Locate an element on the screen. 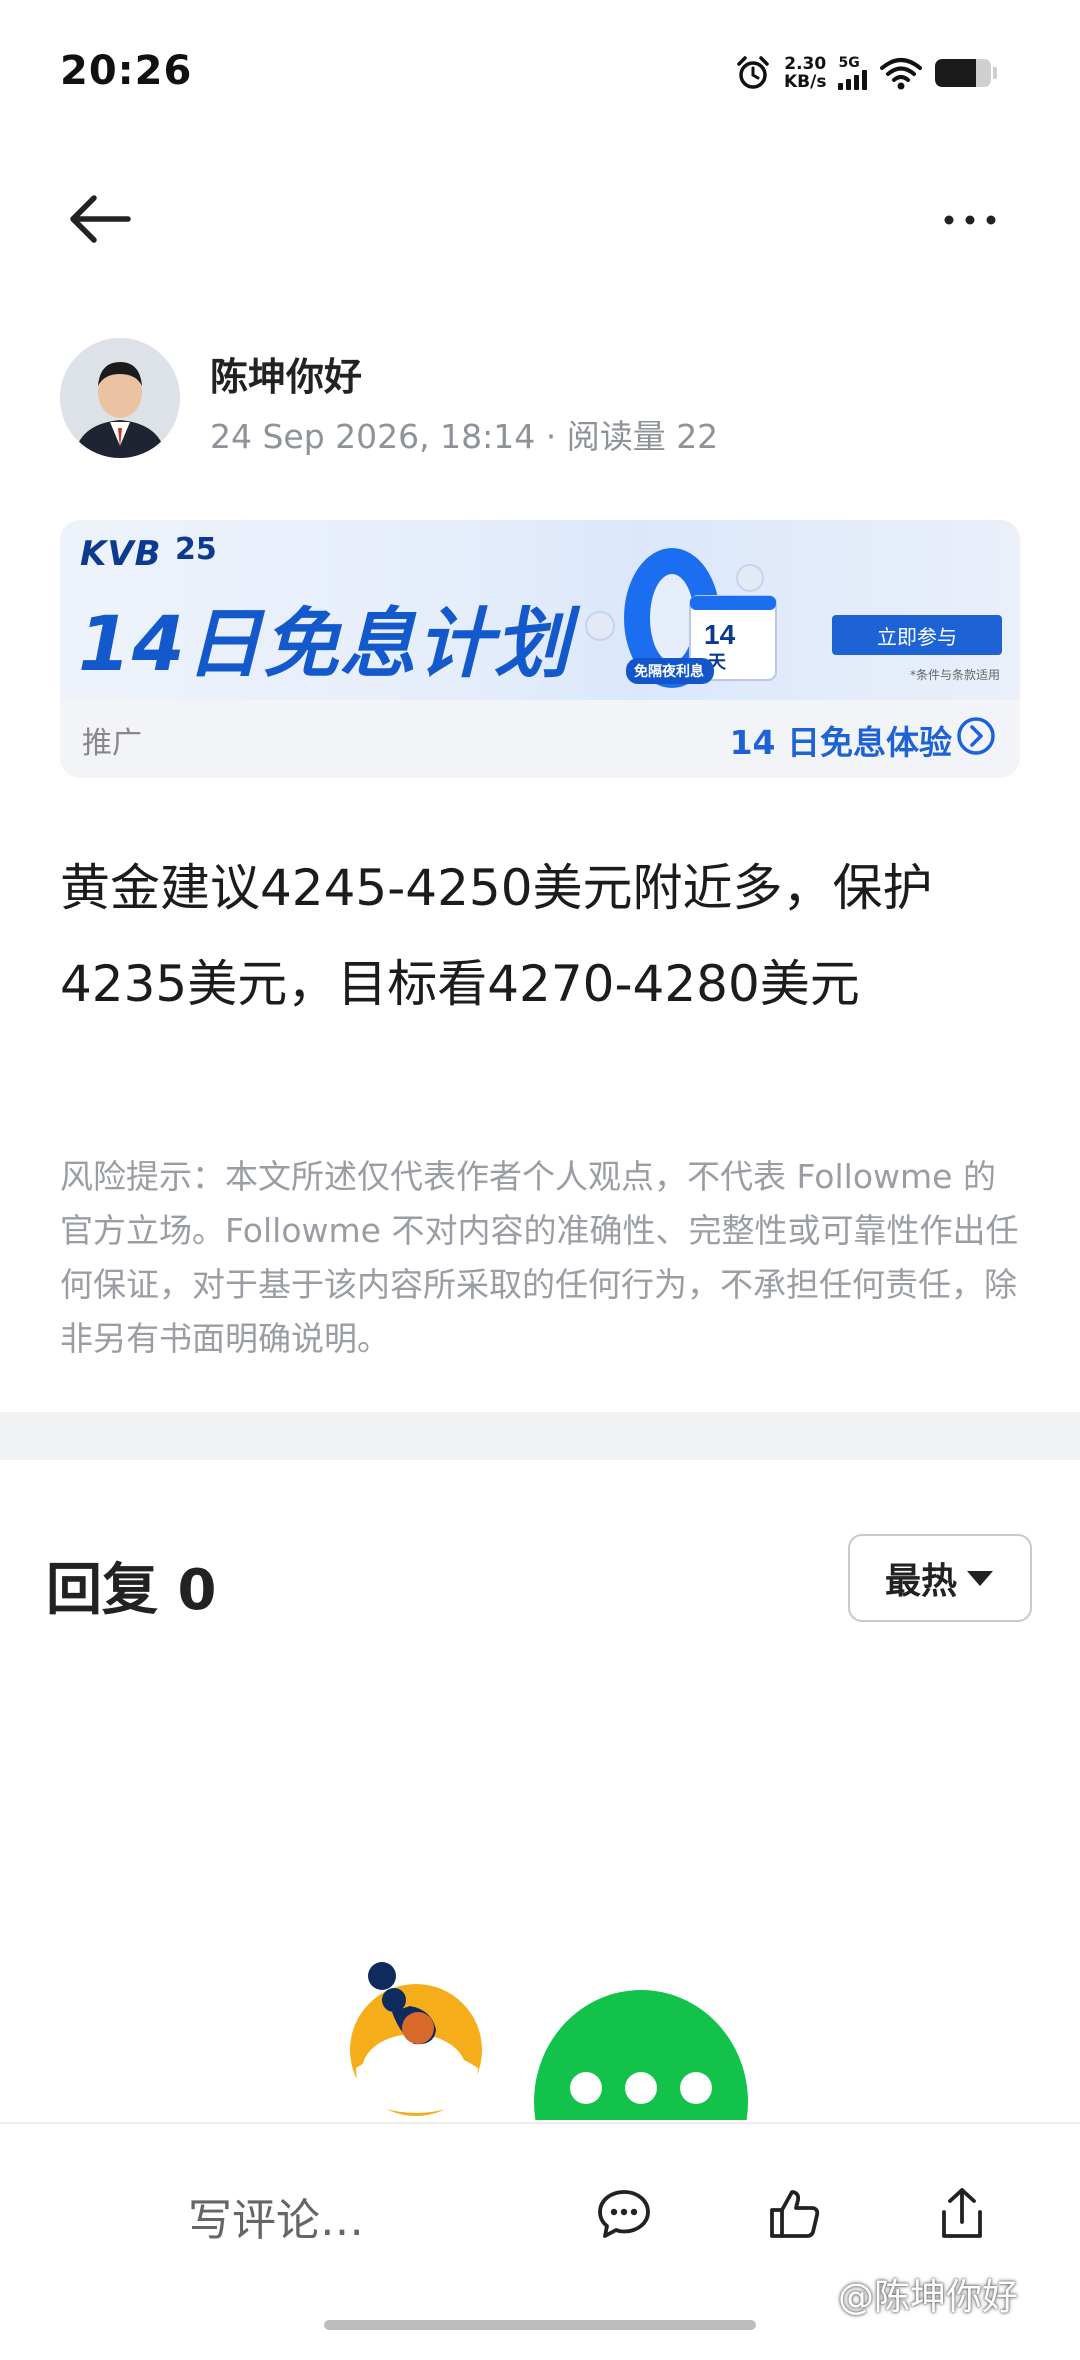 This screenshot has height=2360, width=1080. person-avatar-icon is located at coordinates (120, 398).